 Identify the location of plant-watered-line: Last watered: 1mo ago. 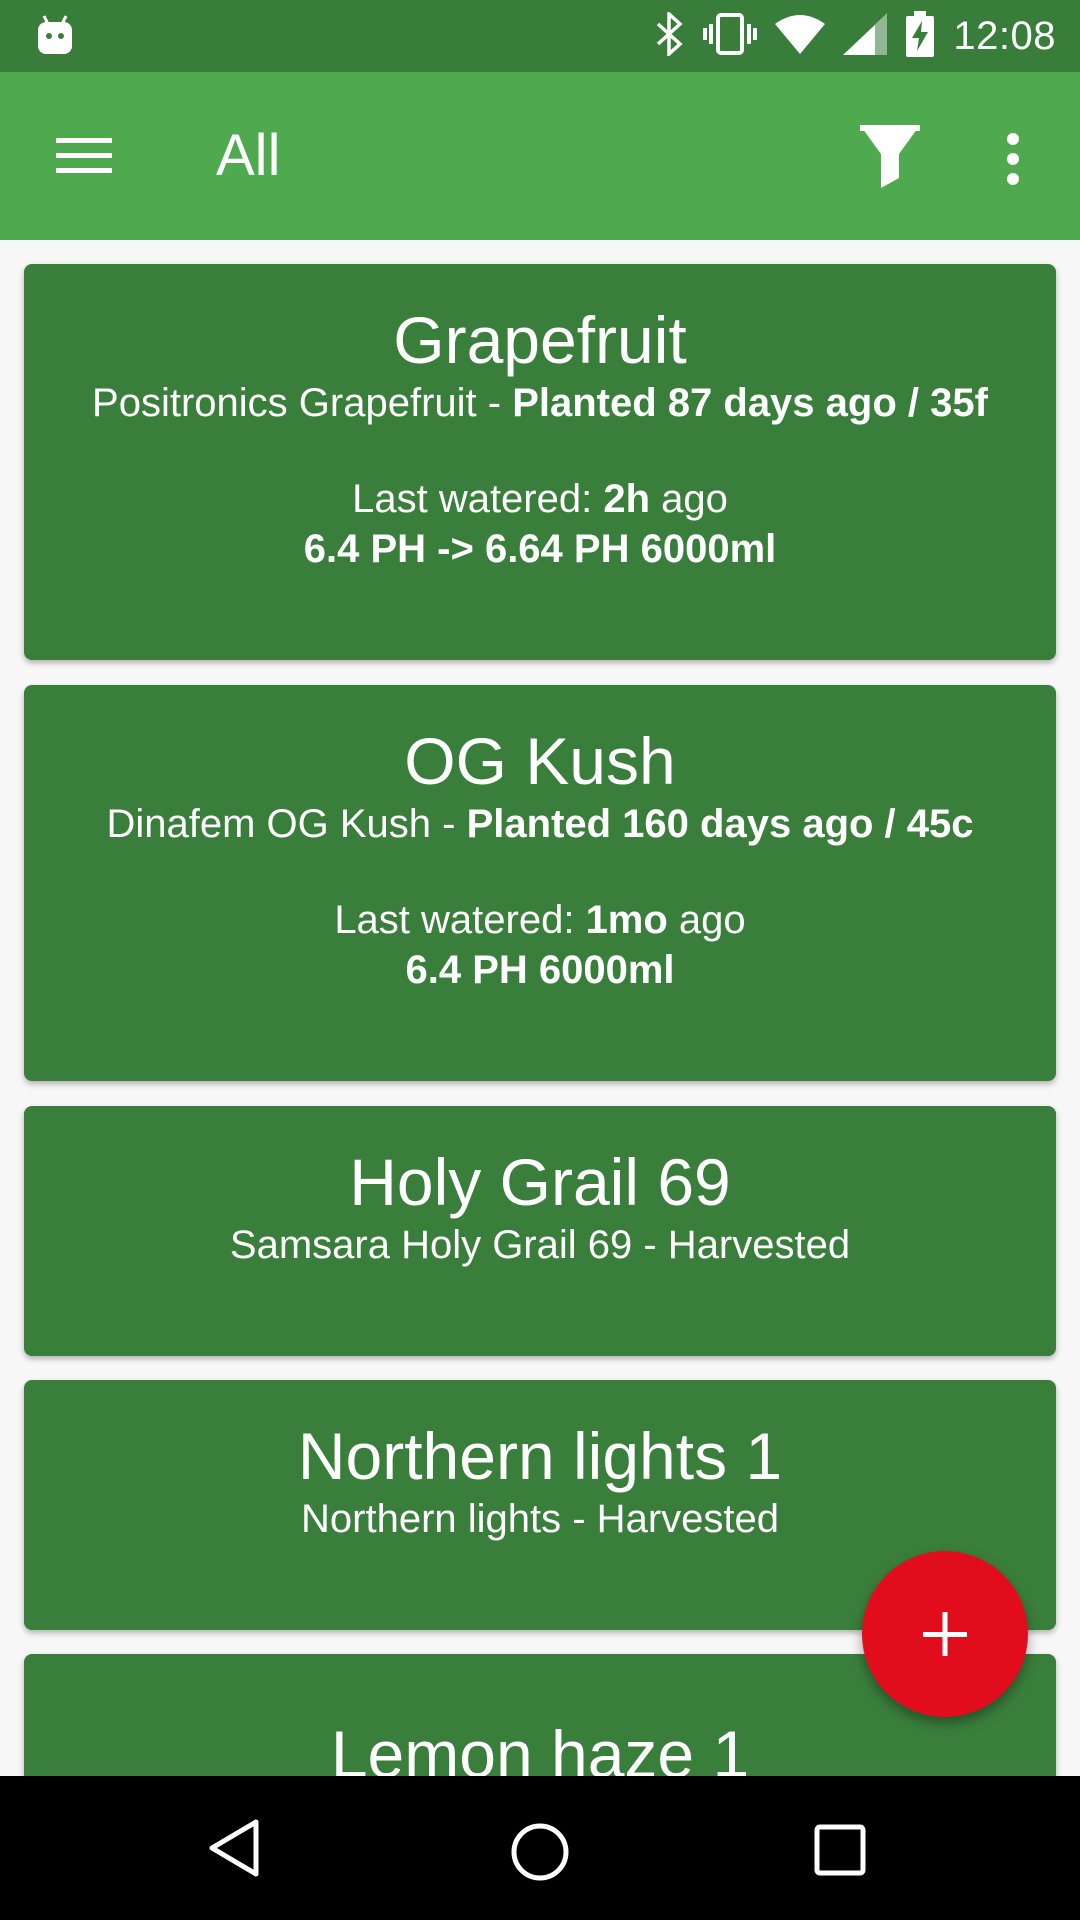
(540, 920).